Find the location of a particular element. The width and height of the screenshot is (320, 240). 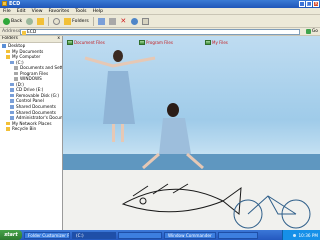

maximize-button: □ is located at coordinates (309, 4).